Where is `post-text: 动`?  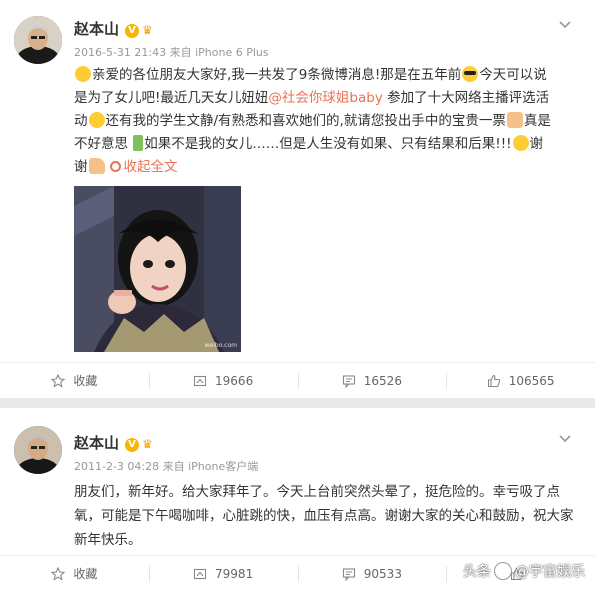
post-text: 动 is located at coordinates (81, 121).